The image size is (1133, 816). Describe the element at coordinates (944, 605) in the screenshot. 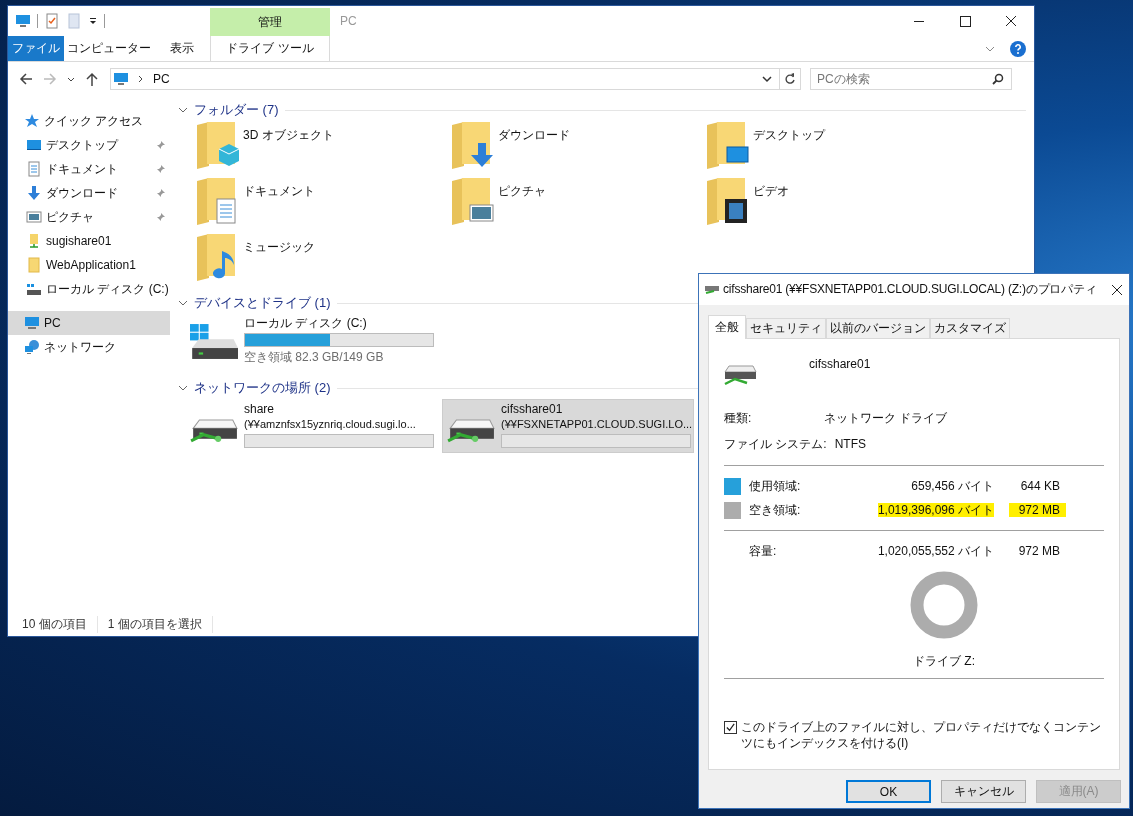

I see `usage-ring-drawing` at that location.